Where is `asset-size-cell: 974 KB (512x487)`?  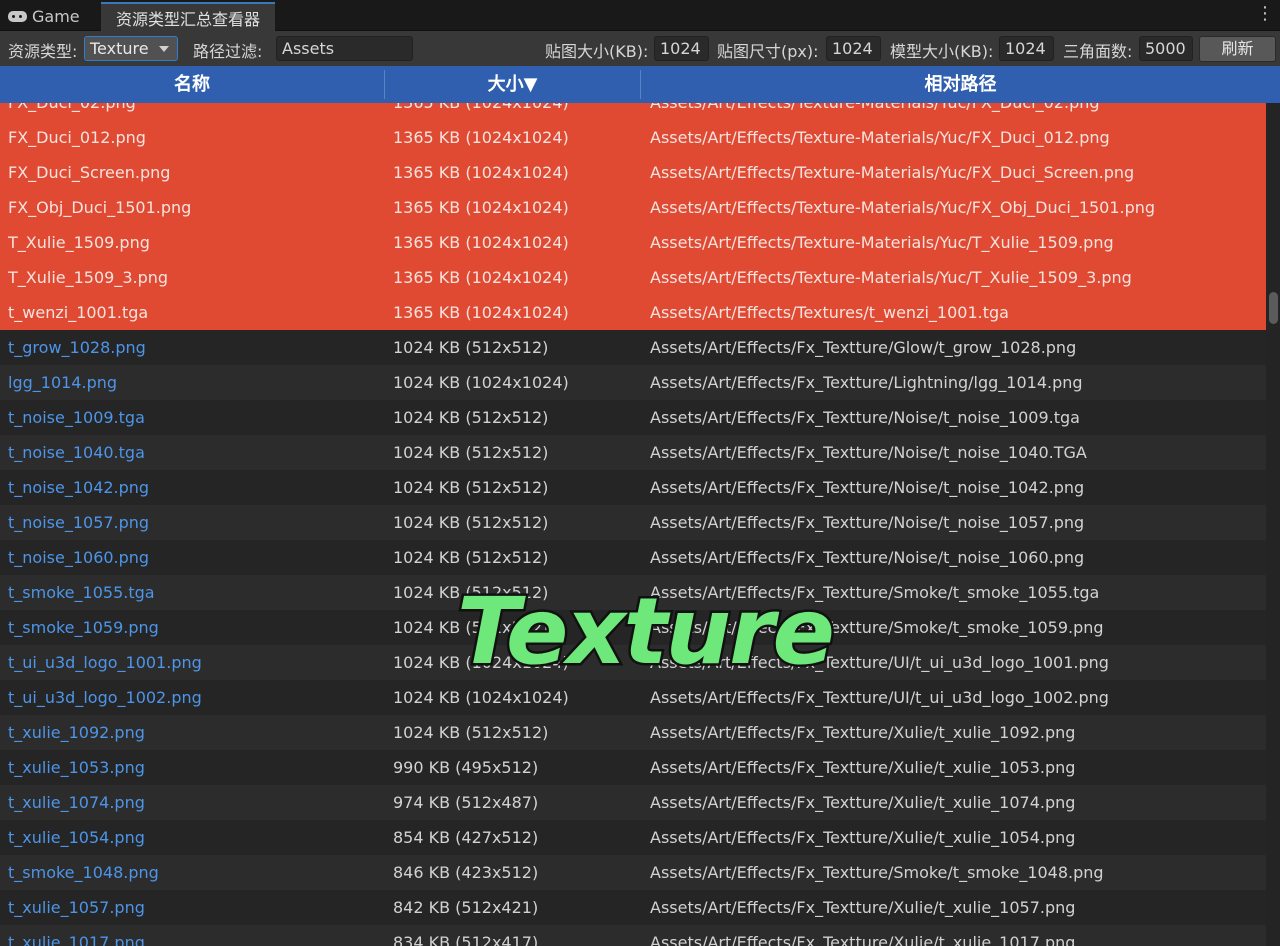 asset-size-cell: 974 KB (512x487) is located at coordinates (466, 802).